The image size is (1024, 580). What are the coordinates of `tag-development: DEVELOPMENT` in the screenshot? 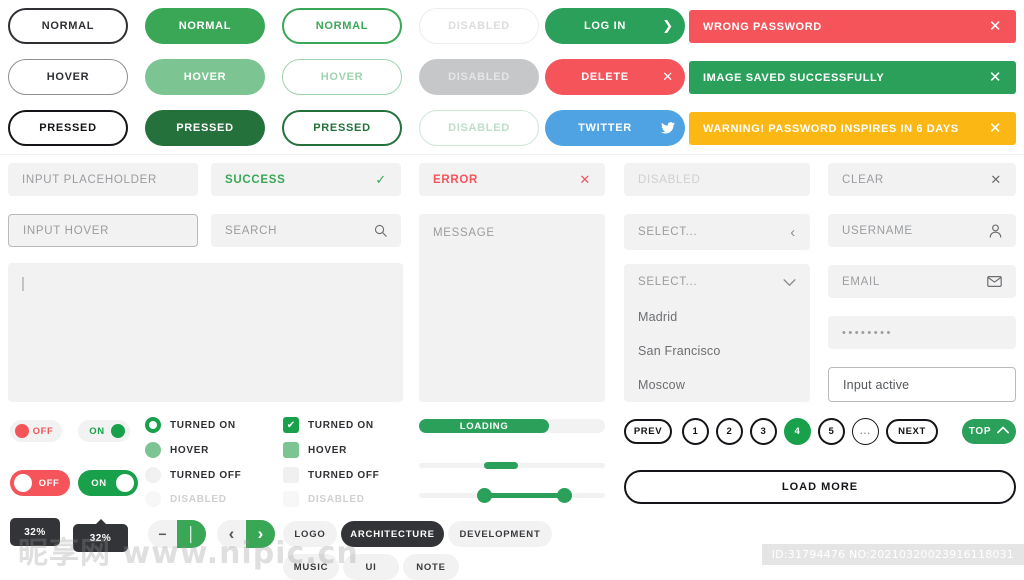 It's located at (500, 534).